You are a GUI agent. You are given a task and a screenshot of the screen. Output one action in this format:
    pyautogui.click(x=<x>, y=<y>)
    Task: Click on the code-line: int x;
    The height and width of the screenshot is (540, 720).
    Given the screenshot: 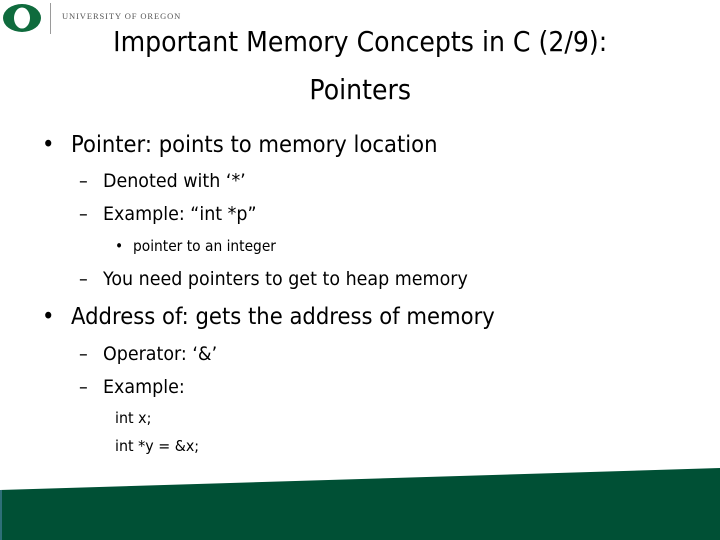 What is the action you would take?
    pyautogui.click(x=133, y=418)
    